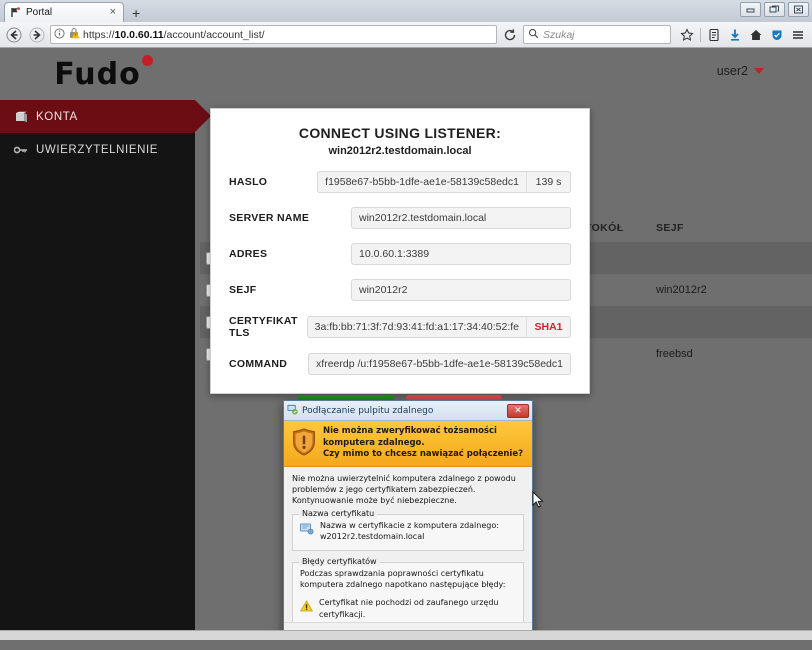 This screenshot has width=812, height=650. I want to click on modal-subtitle: win2012r2.testdomain.local, so click(400, 151).